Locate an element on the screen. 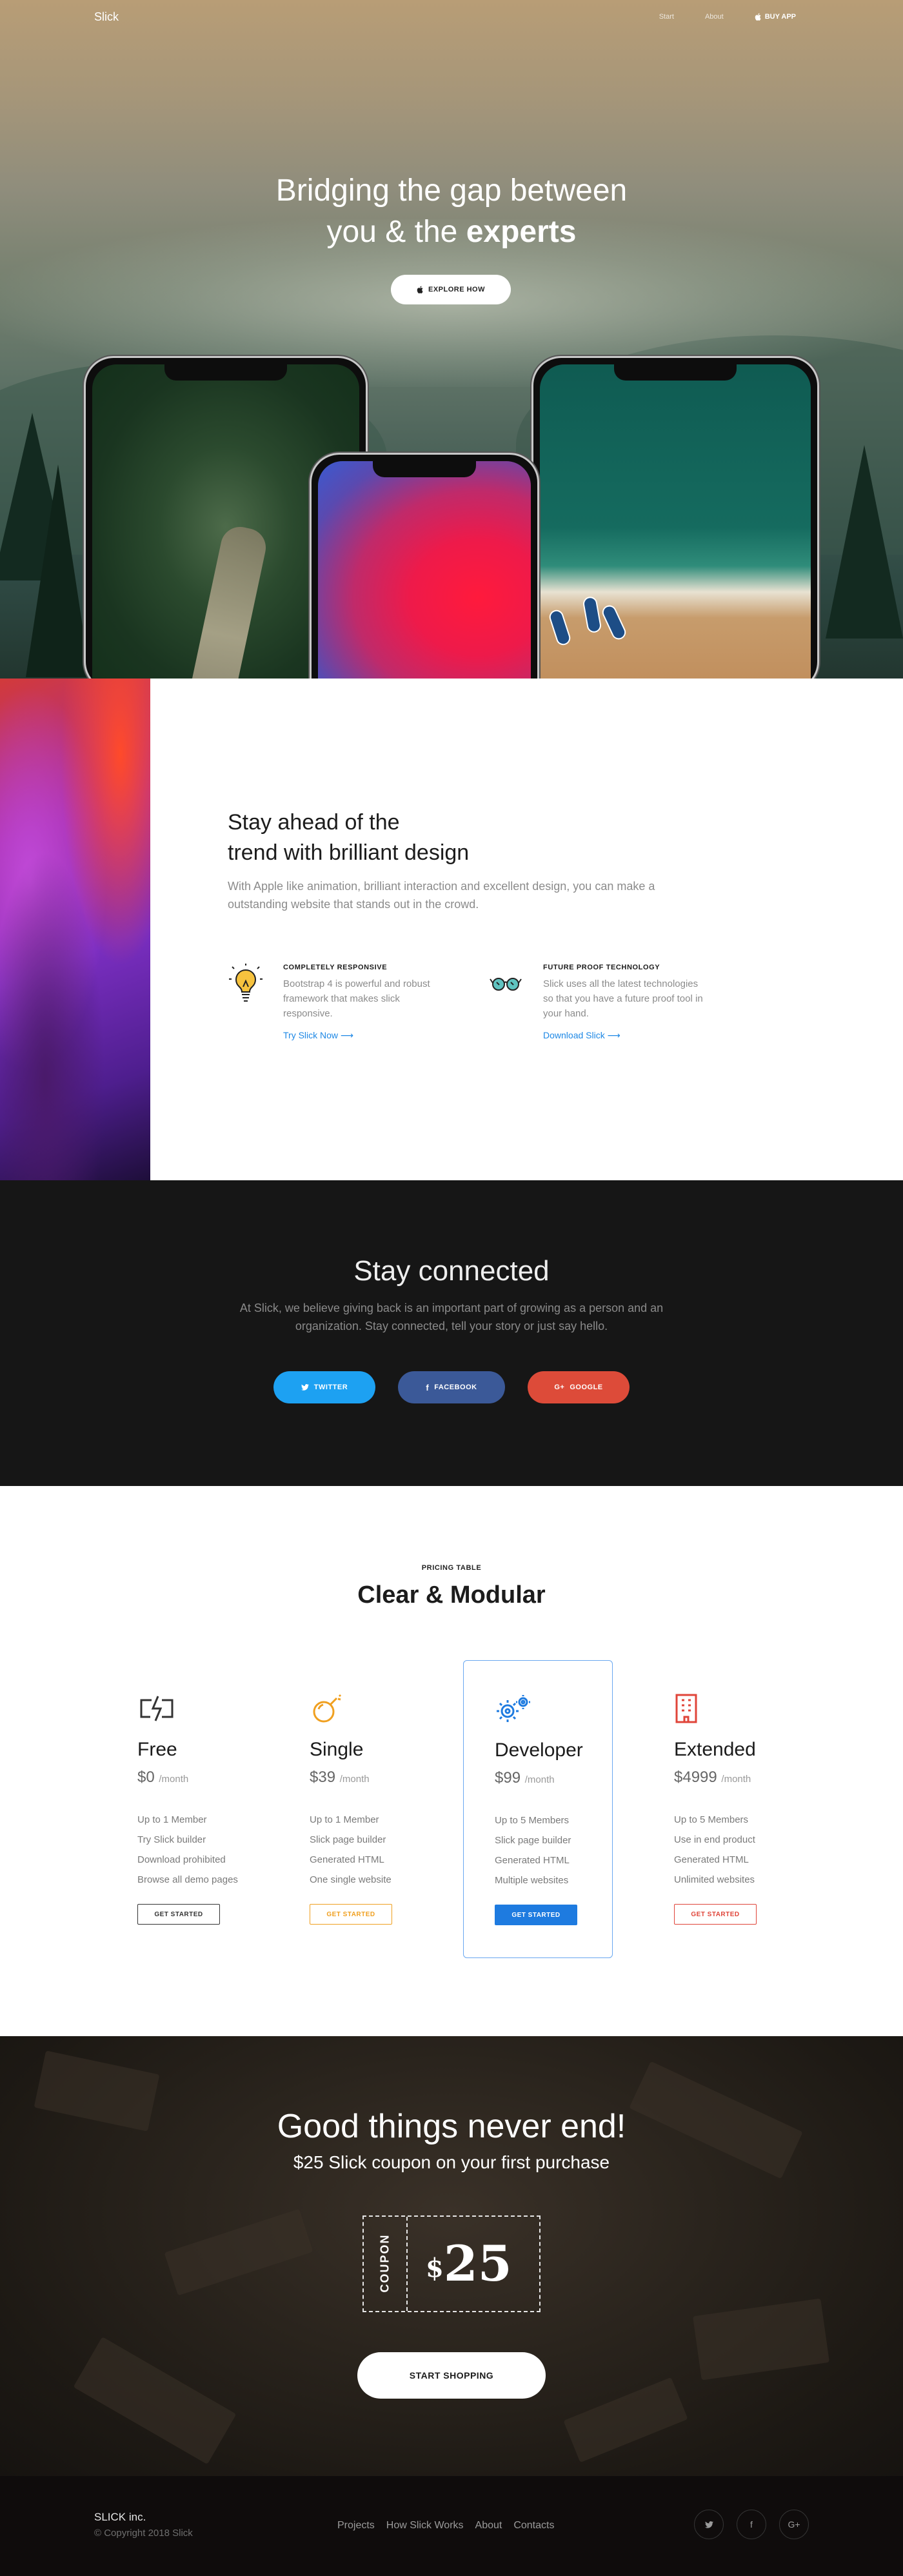 This screenshot has height=2576, width=903. footer-nav: Projects How Slick Works About Contacts is located at coordinates (446, 2525).